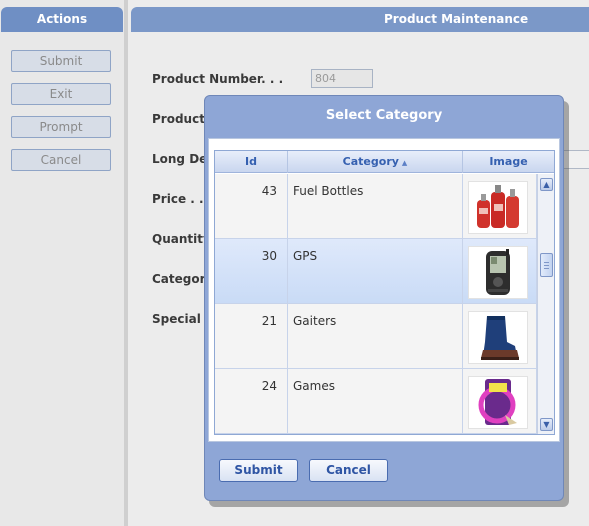  What do you see at coordinates (251, 206) in the screenshot?
I see `cell-id: 43` at bounding box center [251, 206].